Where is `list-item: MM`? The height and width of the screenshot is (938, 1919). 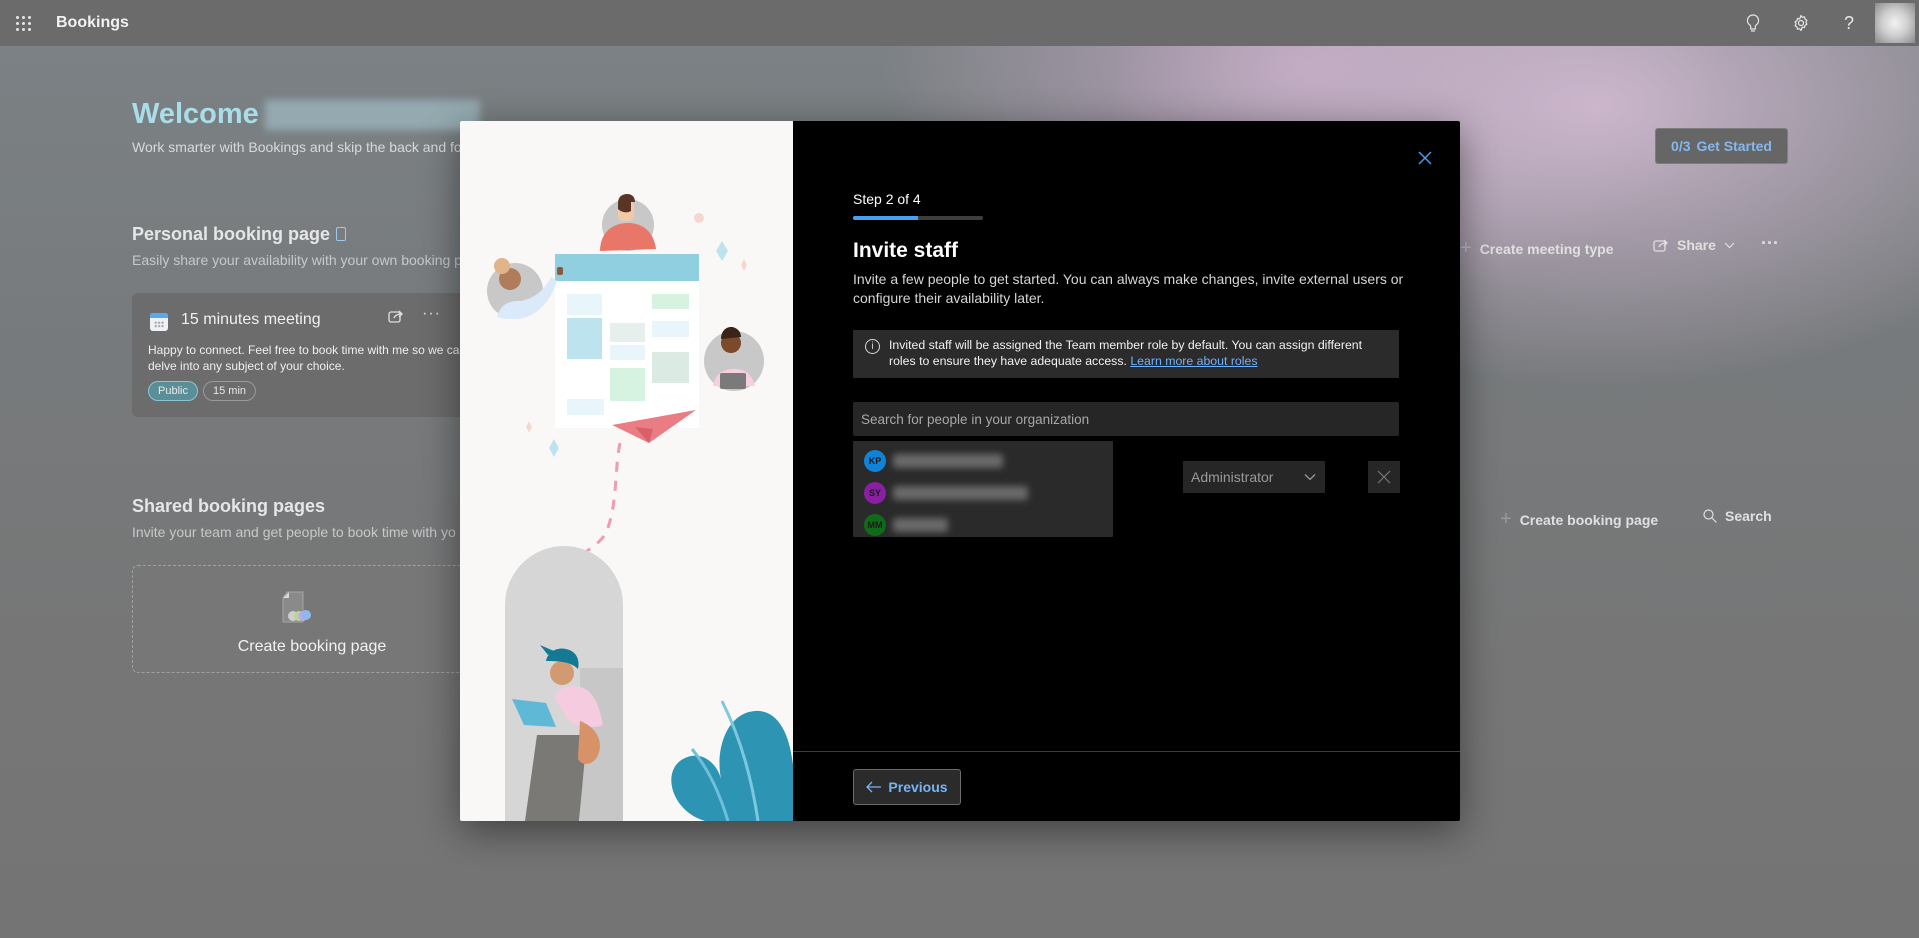 list-item: MM is located at coordinates (983, 525).